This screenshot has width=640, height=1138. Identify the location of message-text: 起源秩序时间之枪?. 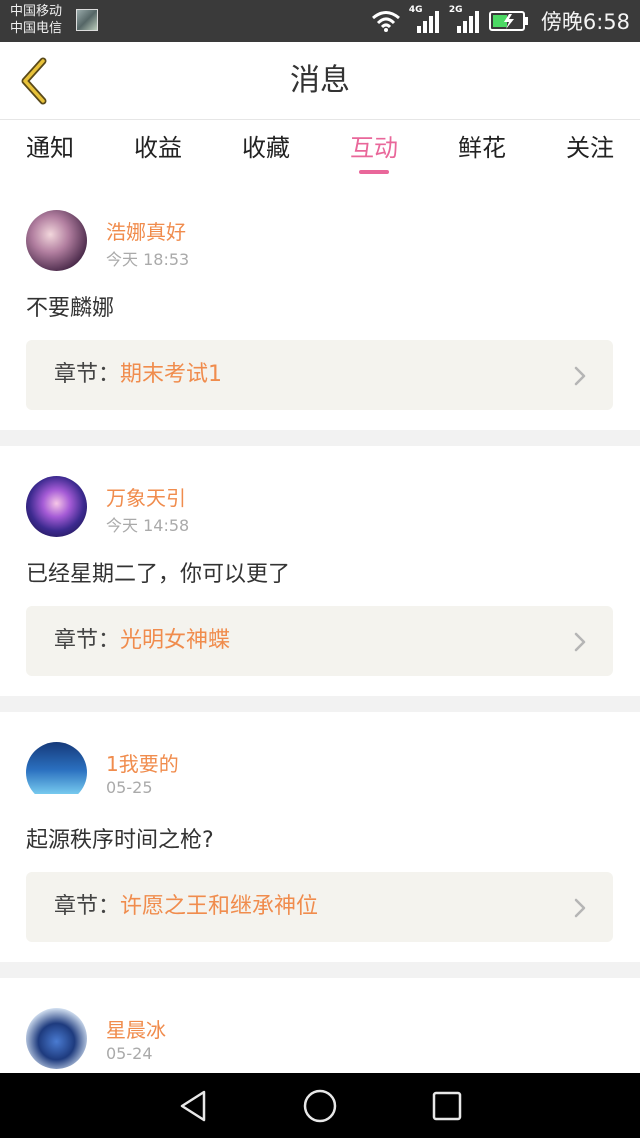
(120, 840).